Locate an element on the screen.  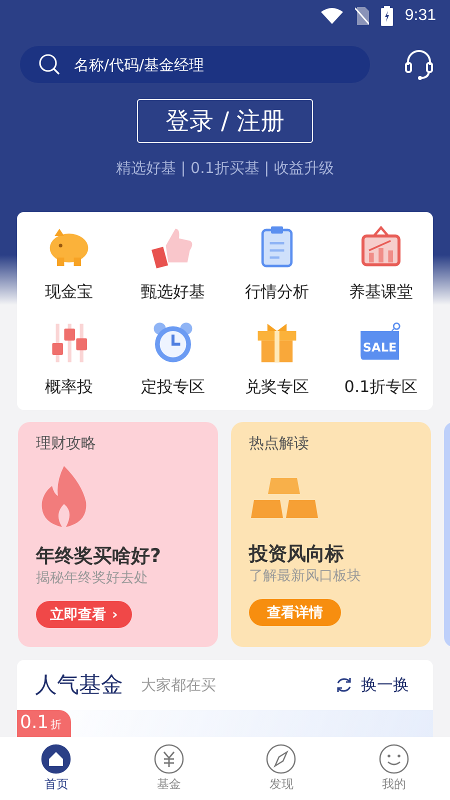
shortcut-item: SALE 0.1折专区 is located at coordinates (381, 357).